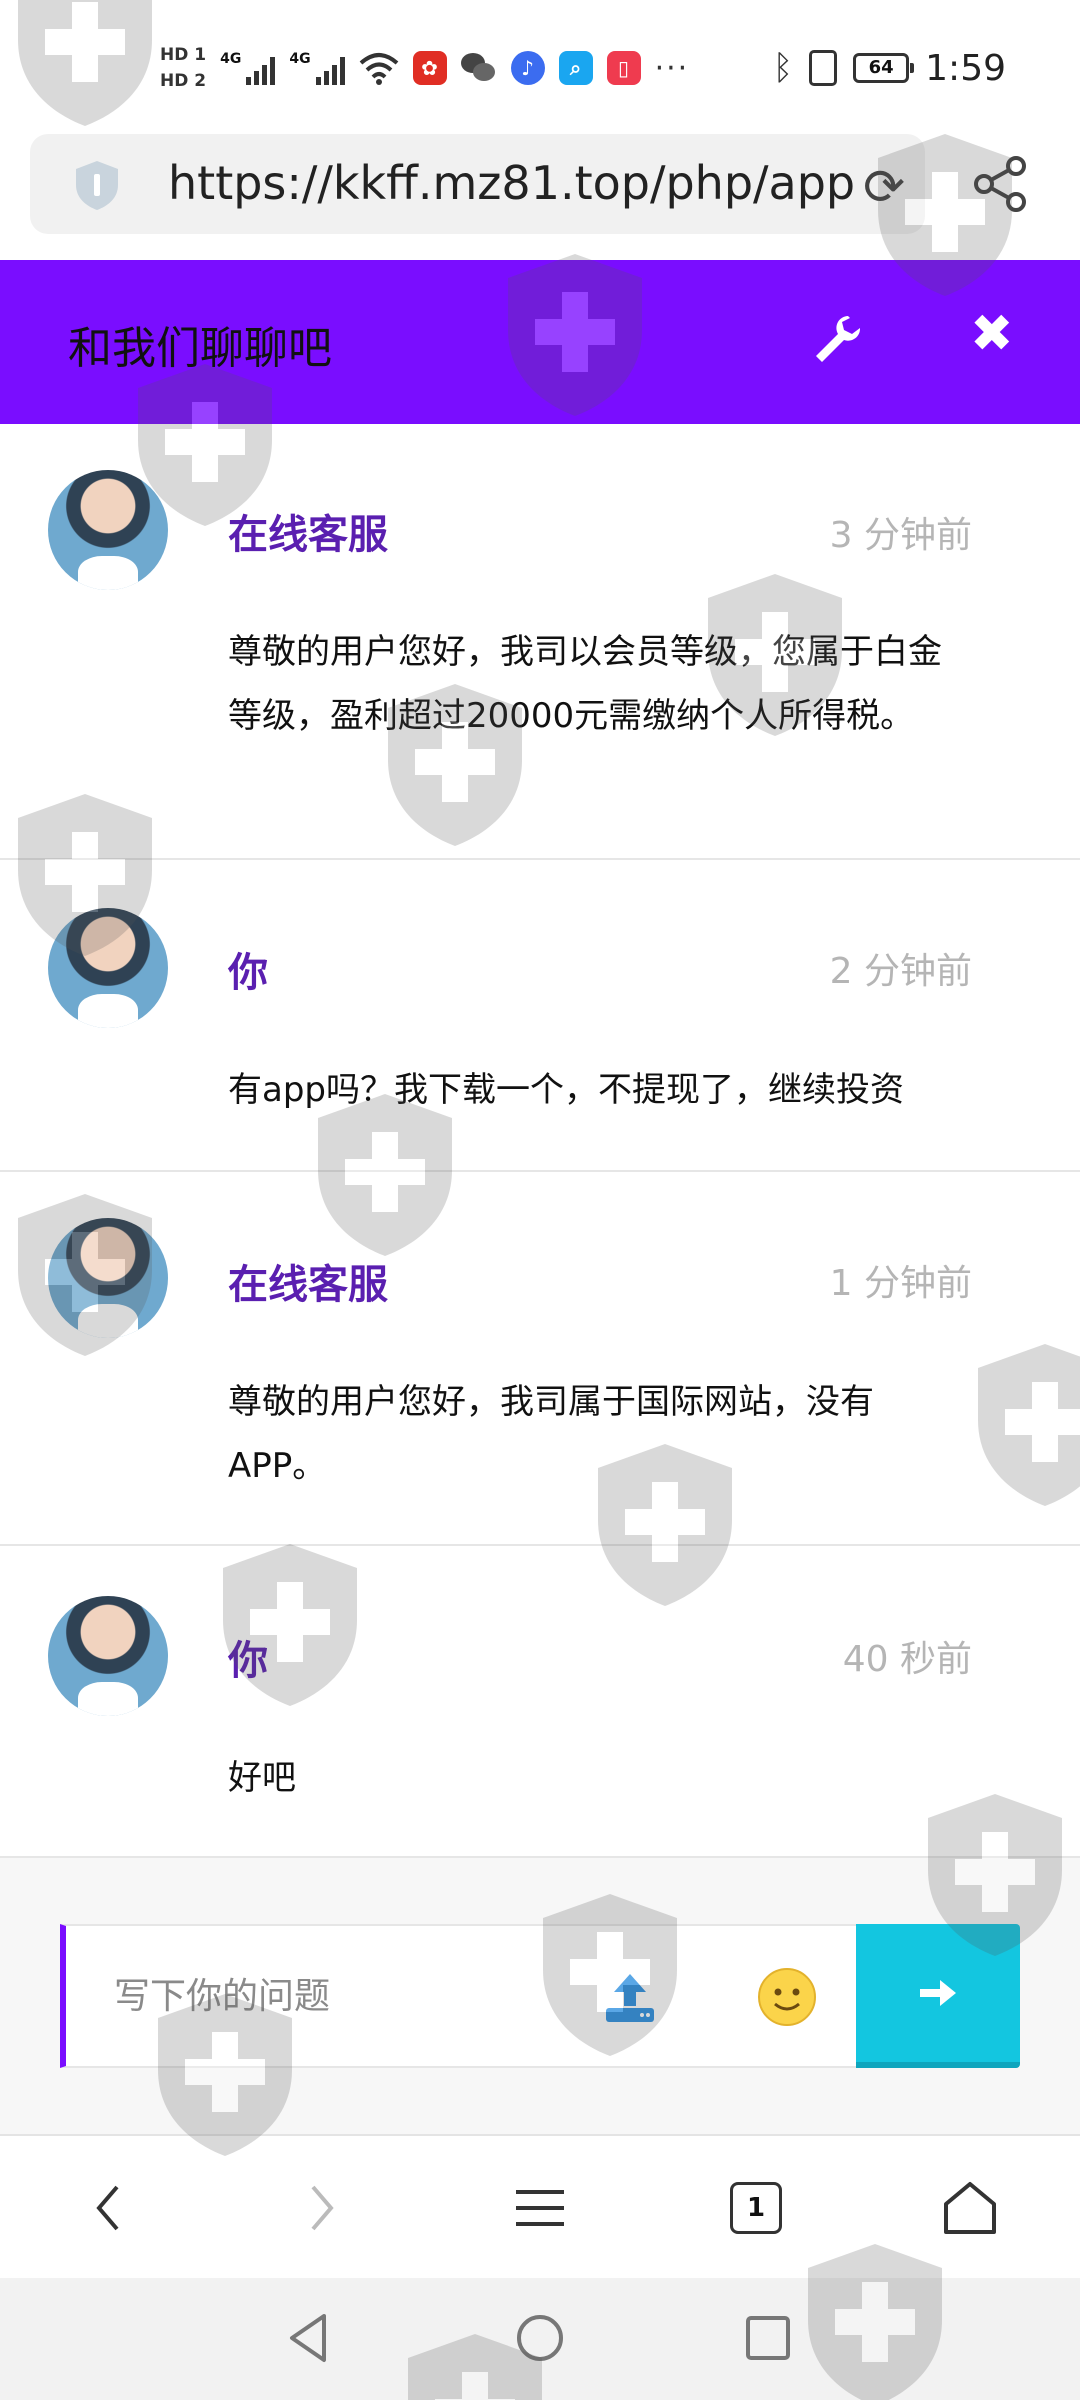 This screenshot has width=1080, height=2400. I want to click on chevron-left-icon, so click(107, 2208).